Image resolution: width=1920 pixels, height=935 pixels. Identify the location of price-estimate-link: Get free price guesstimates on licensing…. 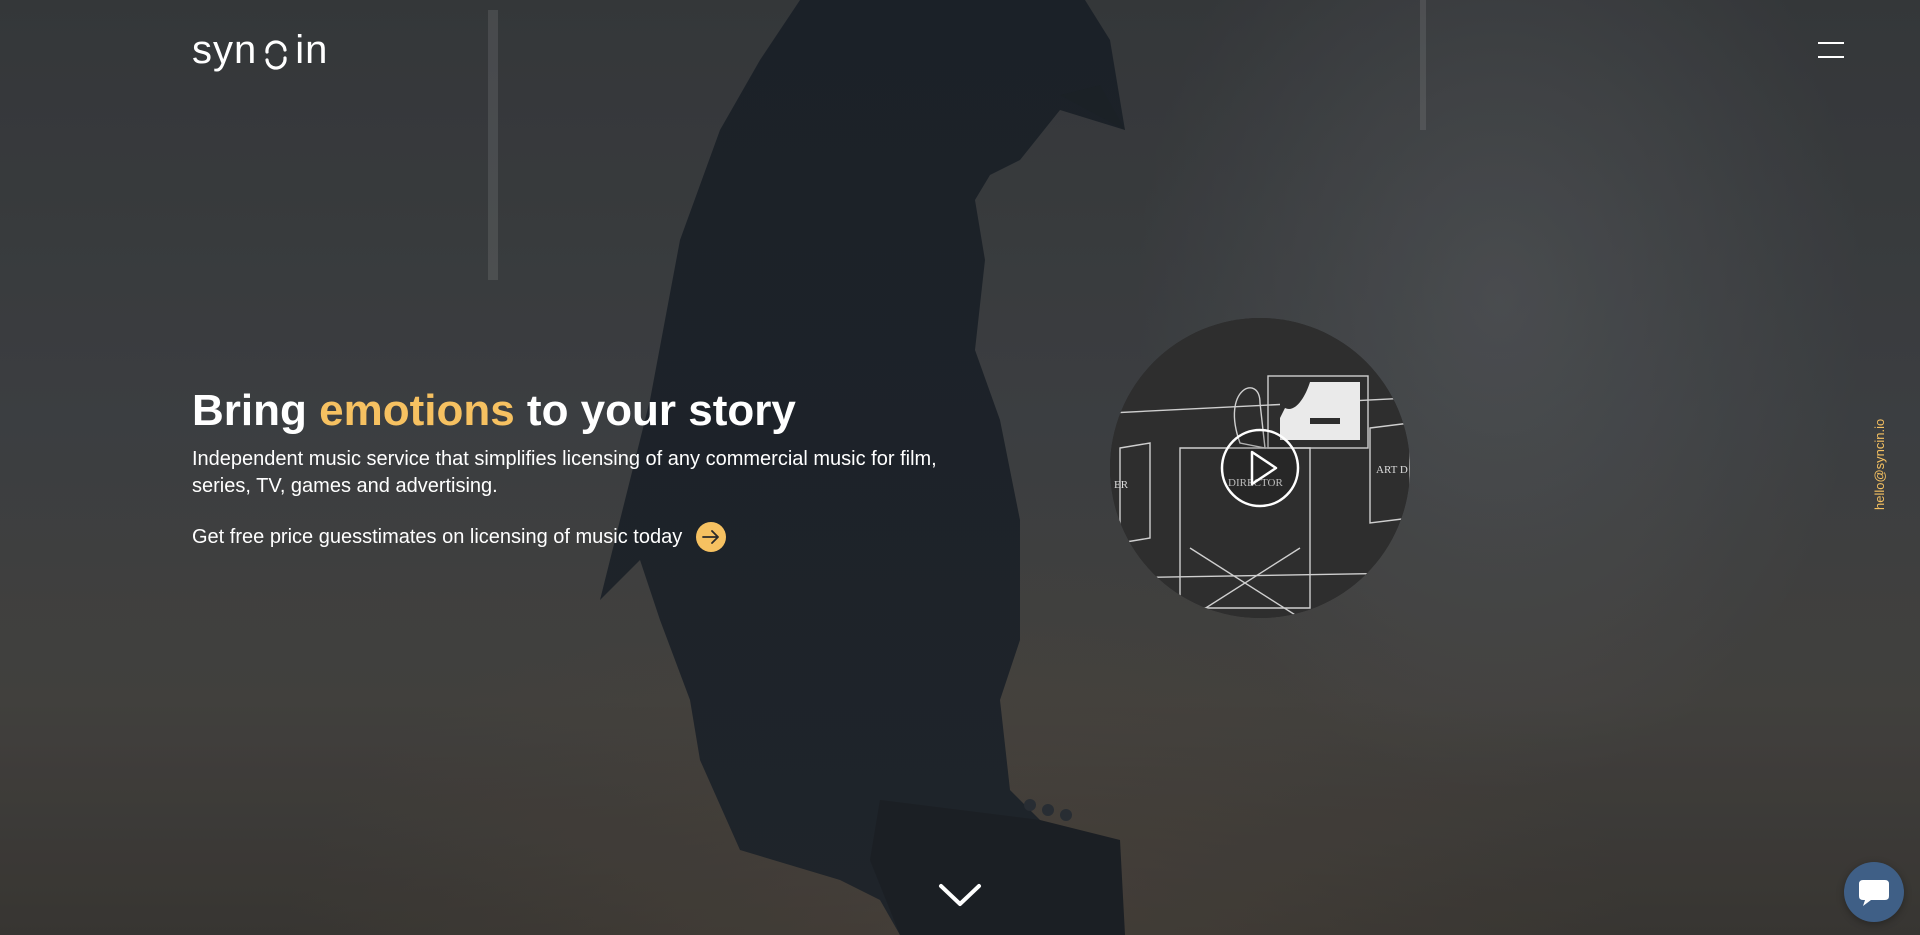
(459, 537).